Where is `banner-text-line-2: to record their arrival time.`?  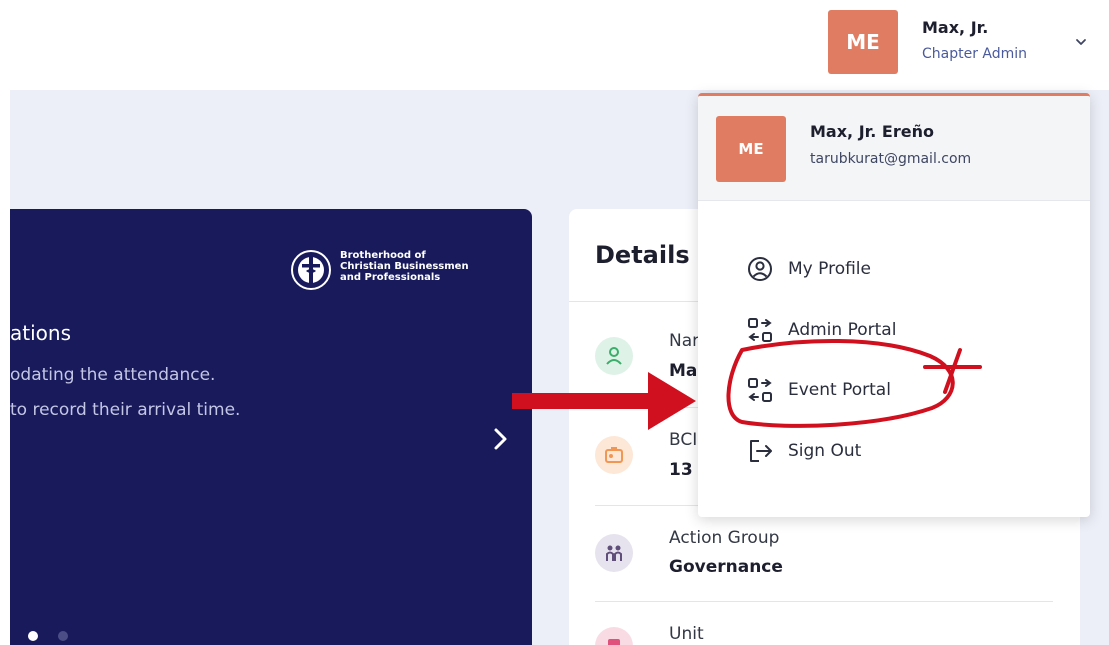 banner-text-line-2: to record their arrival time. is located at coordinates (125, 410).